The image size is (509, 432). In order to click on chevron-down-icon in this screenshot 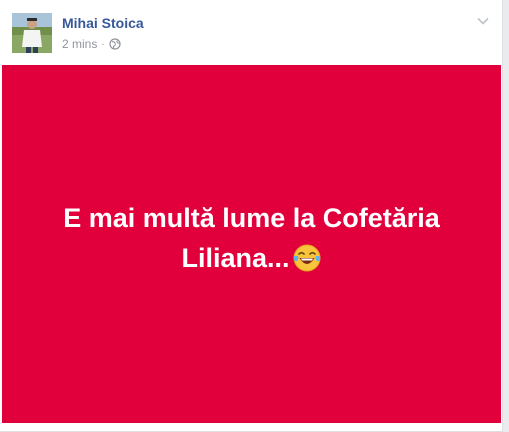, I will do `click(483, 21)`.